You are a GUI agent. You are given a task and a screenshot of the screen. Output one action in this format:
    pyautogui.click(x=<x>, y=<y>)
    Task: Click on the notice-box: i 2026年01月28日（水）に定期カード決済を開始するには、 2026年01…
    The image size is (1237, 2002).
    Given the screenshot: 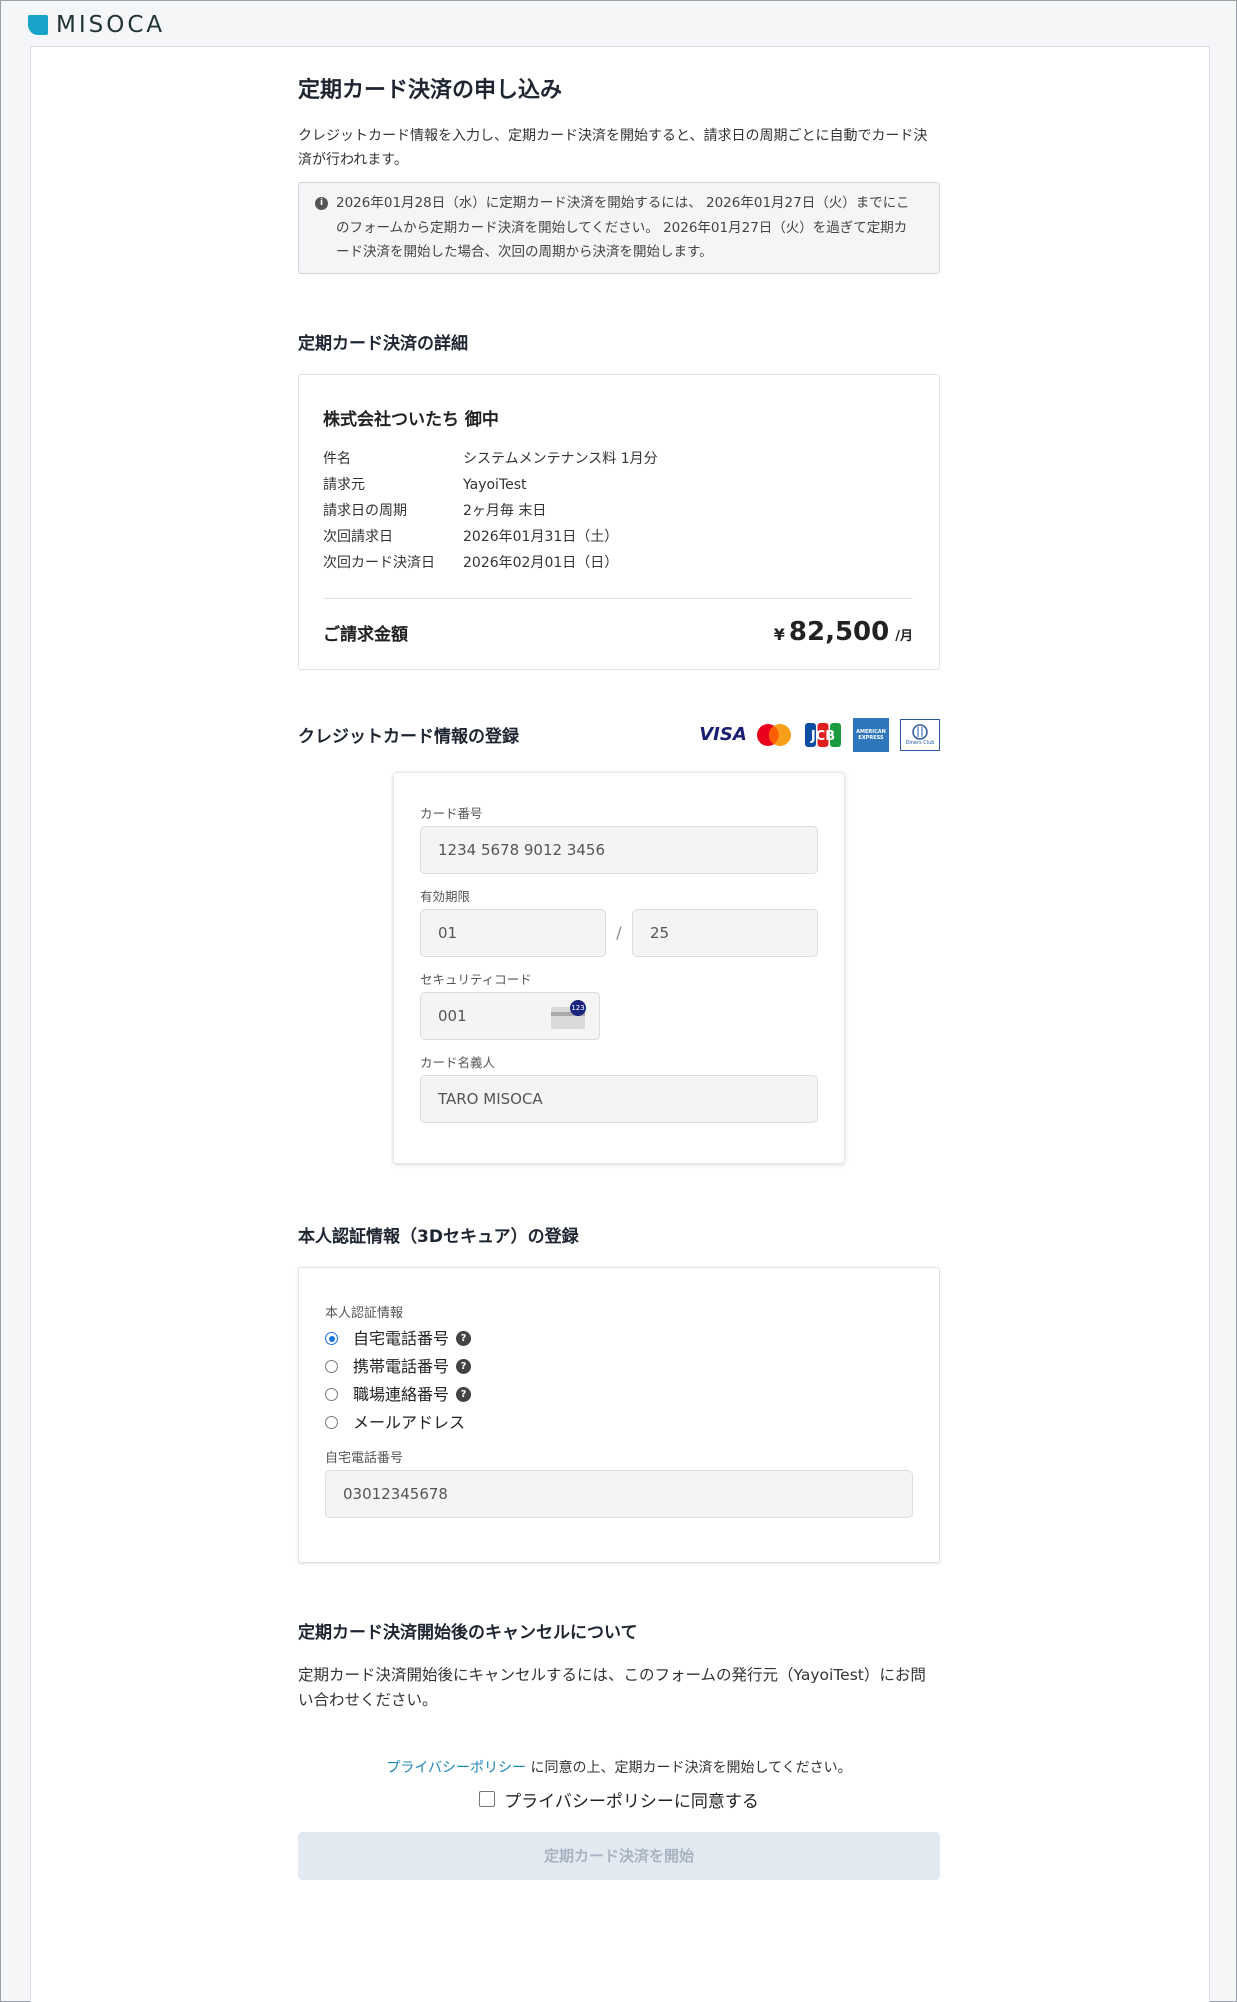 What is the action you would take?
    pyautogui.click(x=619, y=228)
    